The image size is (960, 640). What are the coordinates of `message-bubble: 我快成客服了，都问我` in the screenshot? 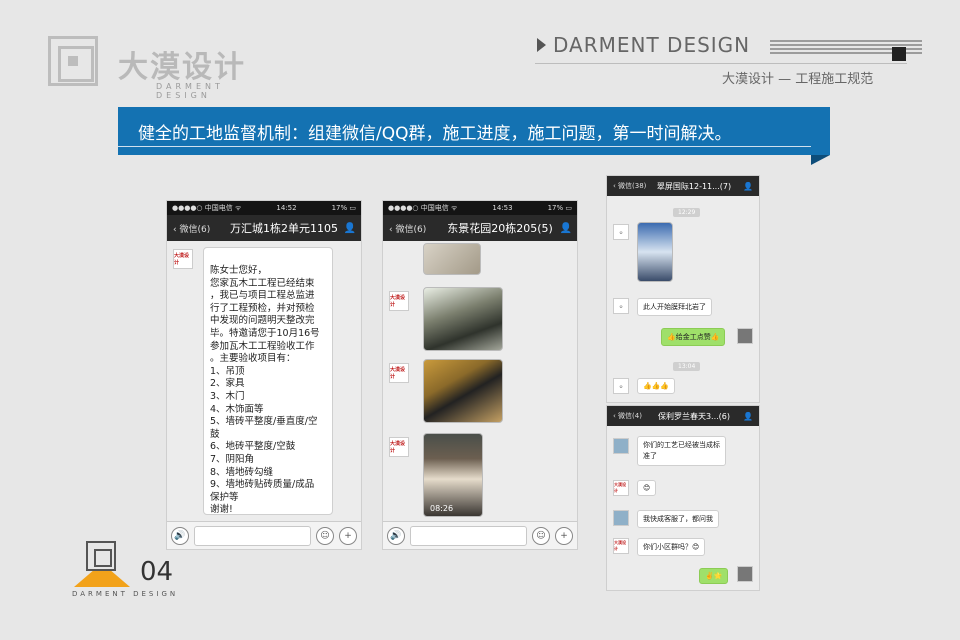 It's located at (678, 519).